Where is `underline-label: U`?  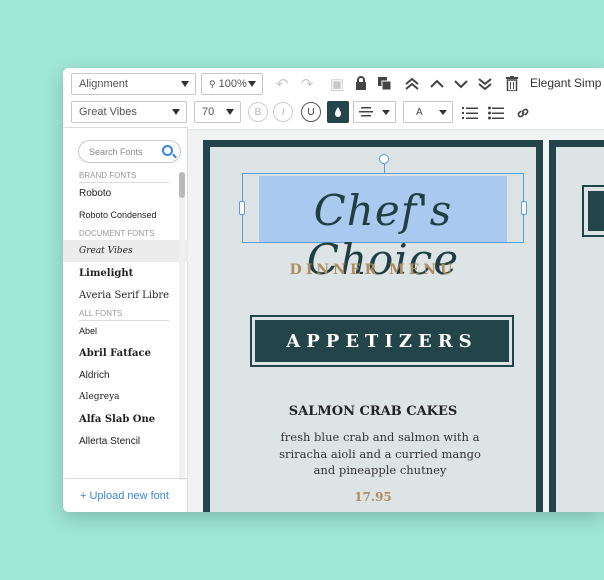 underline-label: U is located at coordinates (311, 112).